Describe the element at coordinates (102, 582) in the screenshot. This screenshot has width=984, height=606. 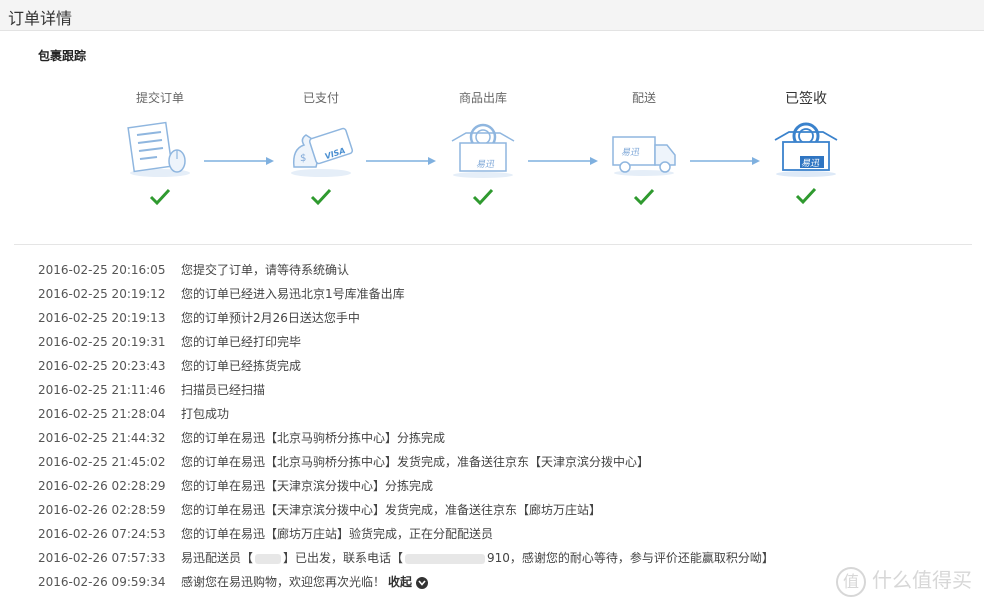
I see `log-time: 2016-02-26 09:59:34` at that location.